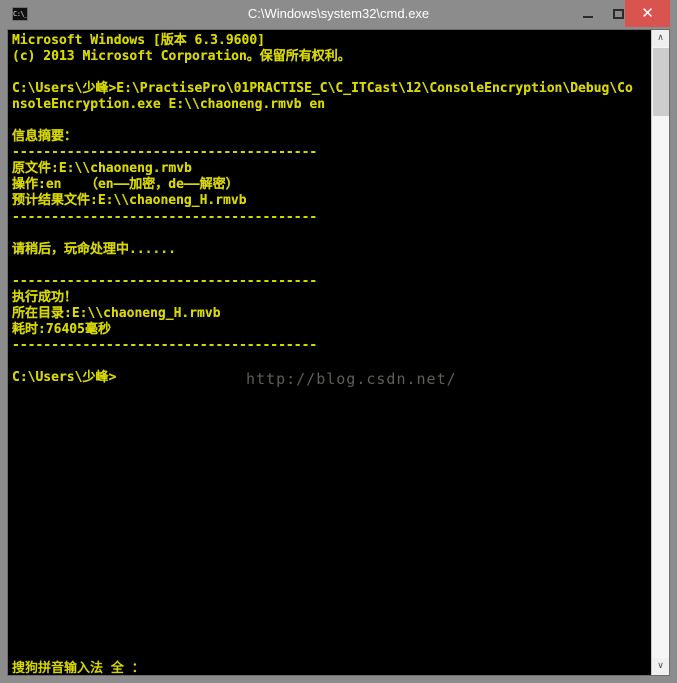 The width and height of the screenshot is (677, 683). Describe the element at coordinates (20, 14) in the screenshot. I see `cmd-app-icon: C:\_` at that location.